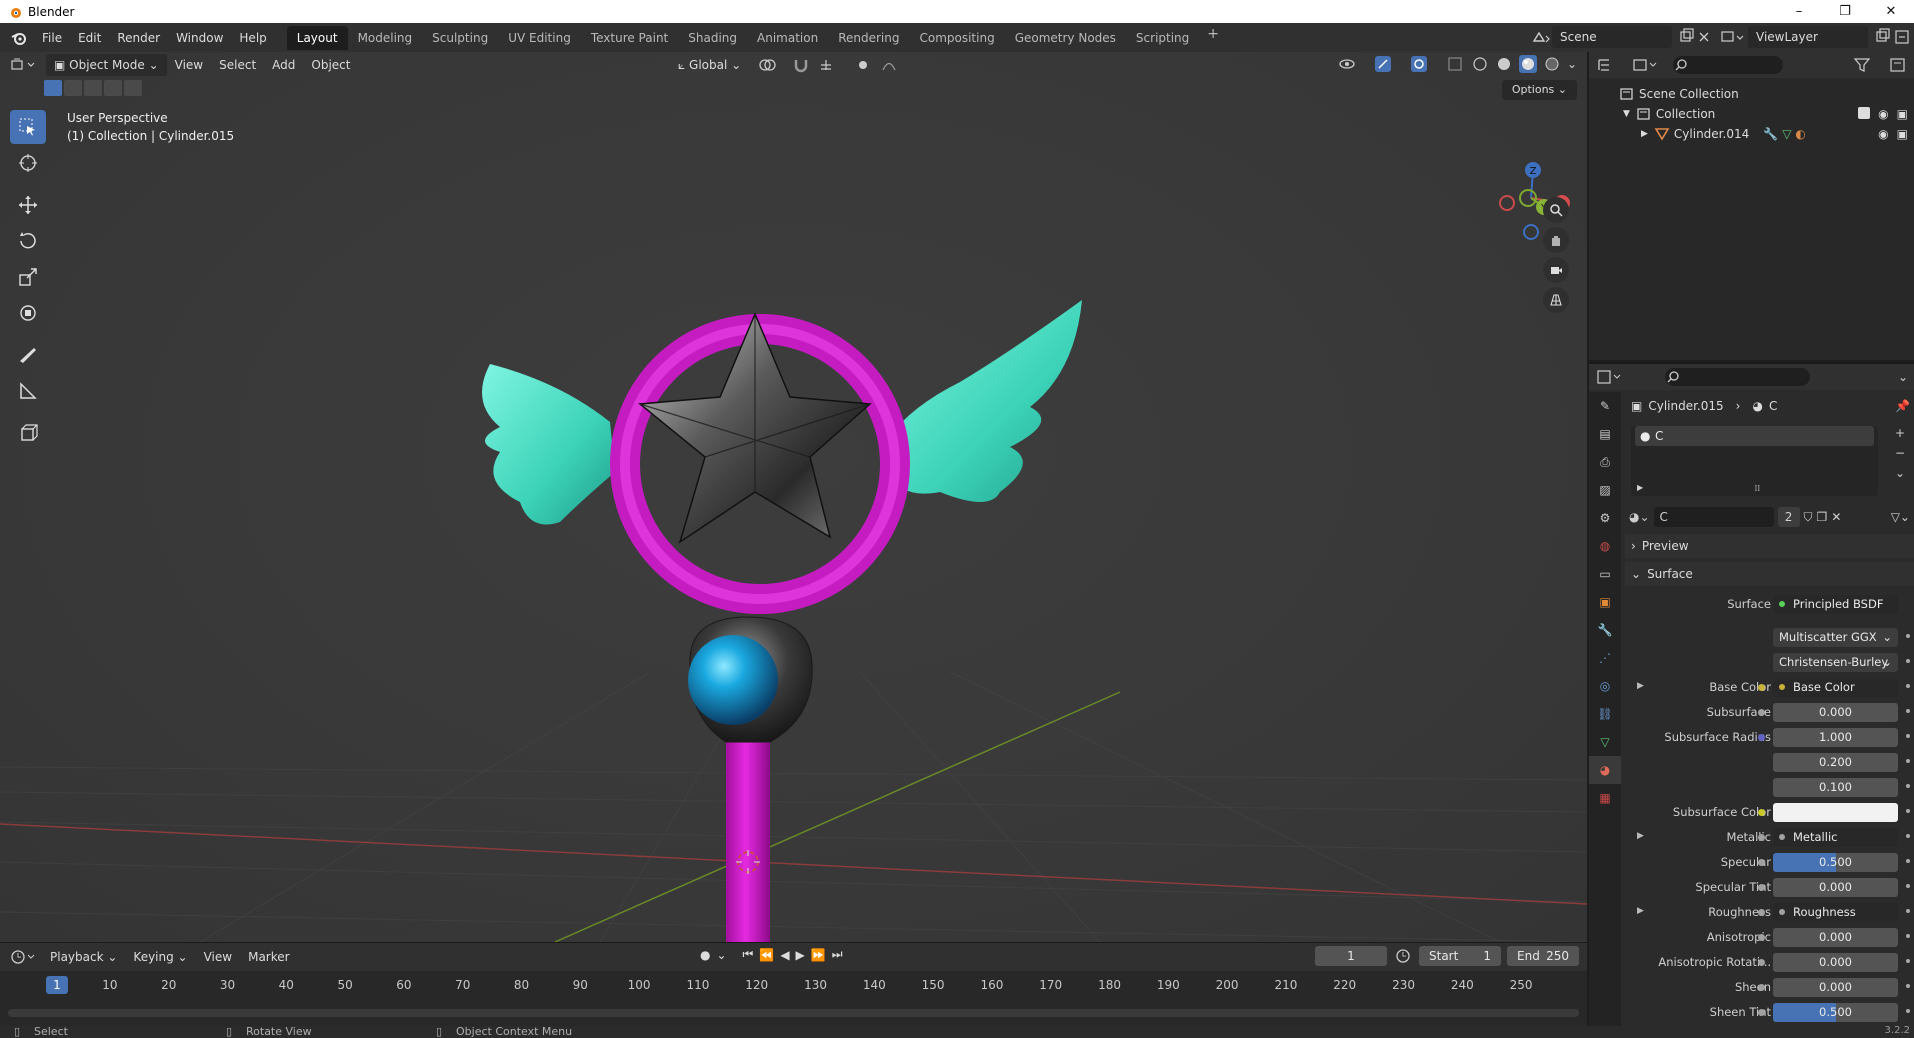 The width and height of the screenshot is (1914, 1038). Describe the element at coordinates (793, 1013) in the screenshot. I see `timeline-scrollbar` at that location.